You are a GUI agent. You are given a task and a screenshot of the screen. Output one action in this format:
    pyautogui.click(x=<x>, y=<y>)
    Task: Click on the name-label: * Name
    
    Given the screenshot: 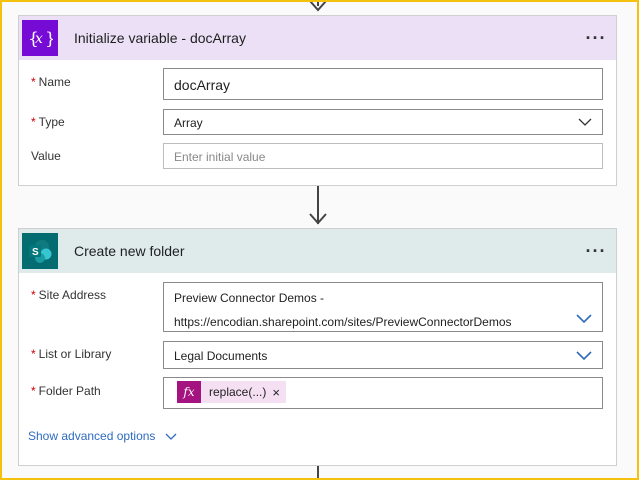 What is the action you would take?
    pyautogui.click(x=51, y=82)
    